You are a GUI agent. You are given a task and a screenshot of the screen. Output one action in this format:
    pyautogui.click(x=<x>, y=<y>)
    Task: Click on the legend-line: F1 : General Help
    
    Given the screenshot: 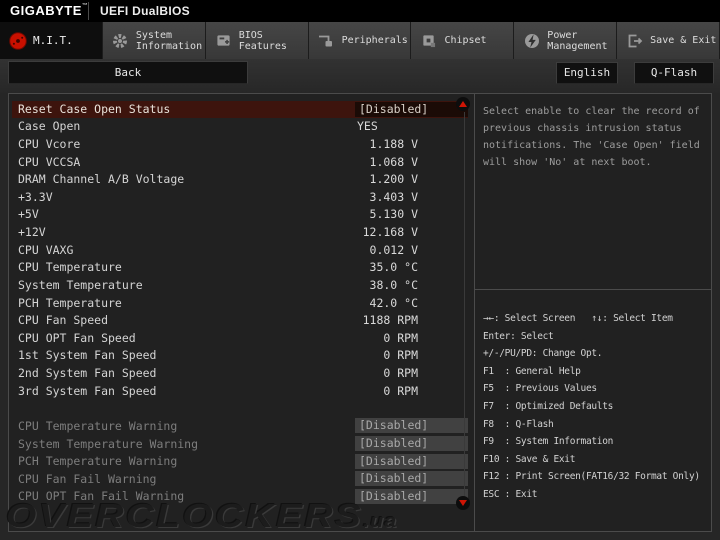 What is the action you would take?
    pyautogui.click(x=532, y=371)
    